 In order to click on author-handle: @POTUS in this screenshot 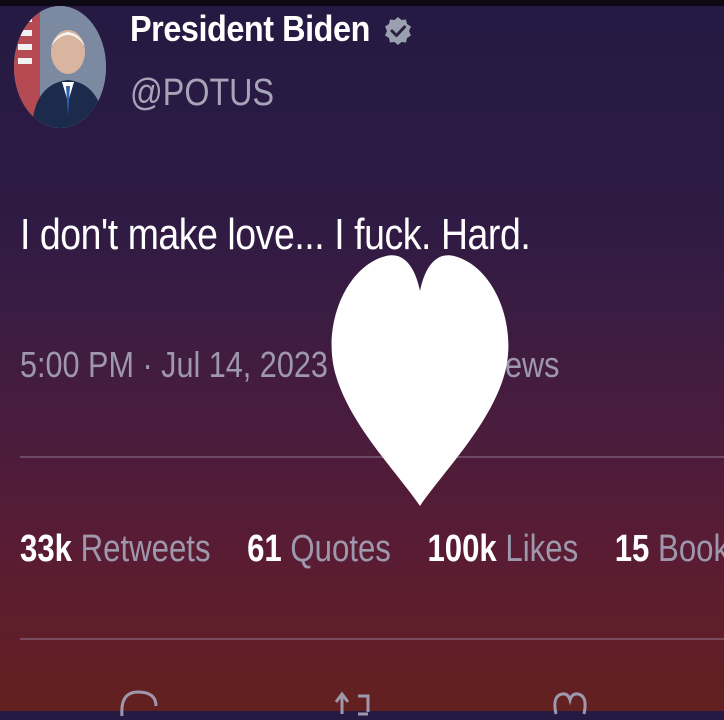, I will do `click(202, 93)`.